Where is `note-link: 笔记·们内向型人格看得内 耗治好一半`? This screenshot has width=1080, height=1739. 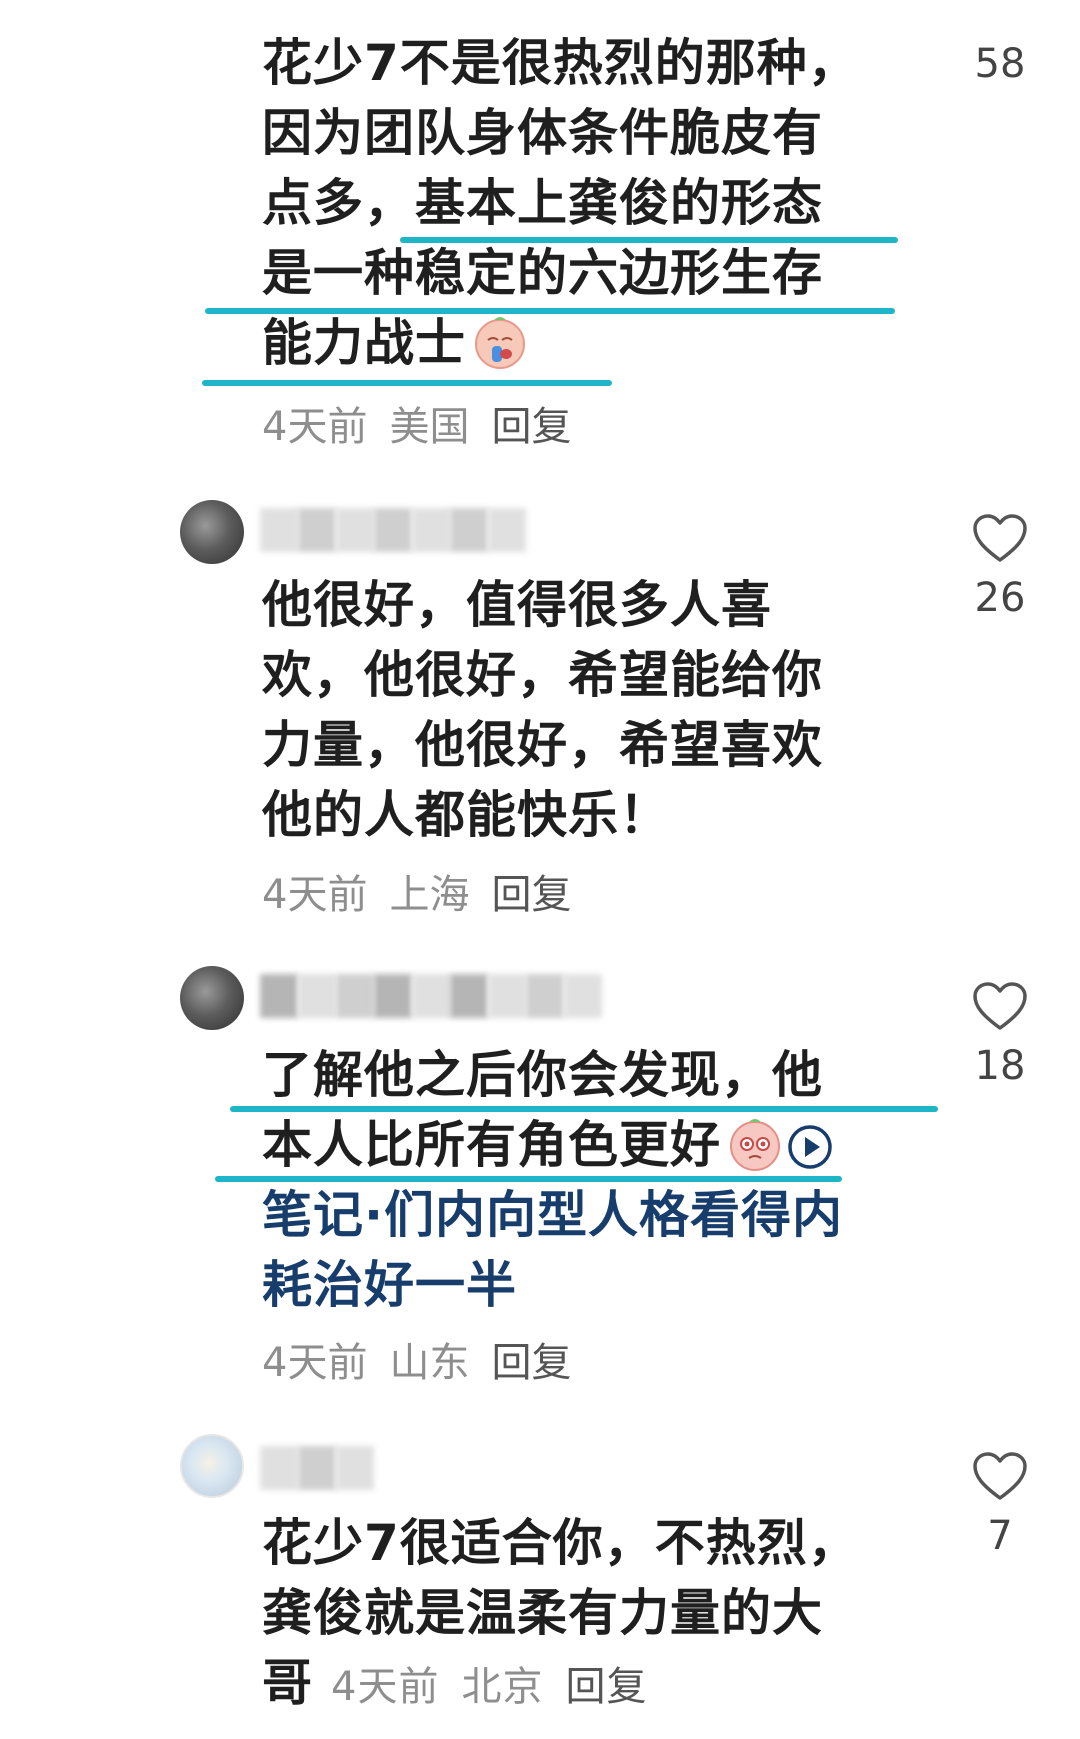 note-link: 笔记·们内向型人格看得内 耗治好一半 is located at coordinates (582, 1250).